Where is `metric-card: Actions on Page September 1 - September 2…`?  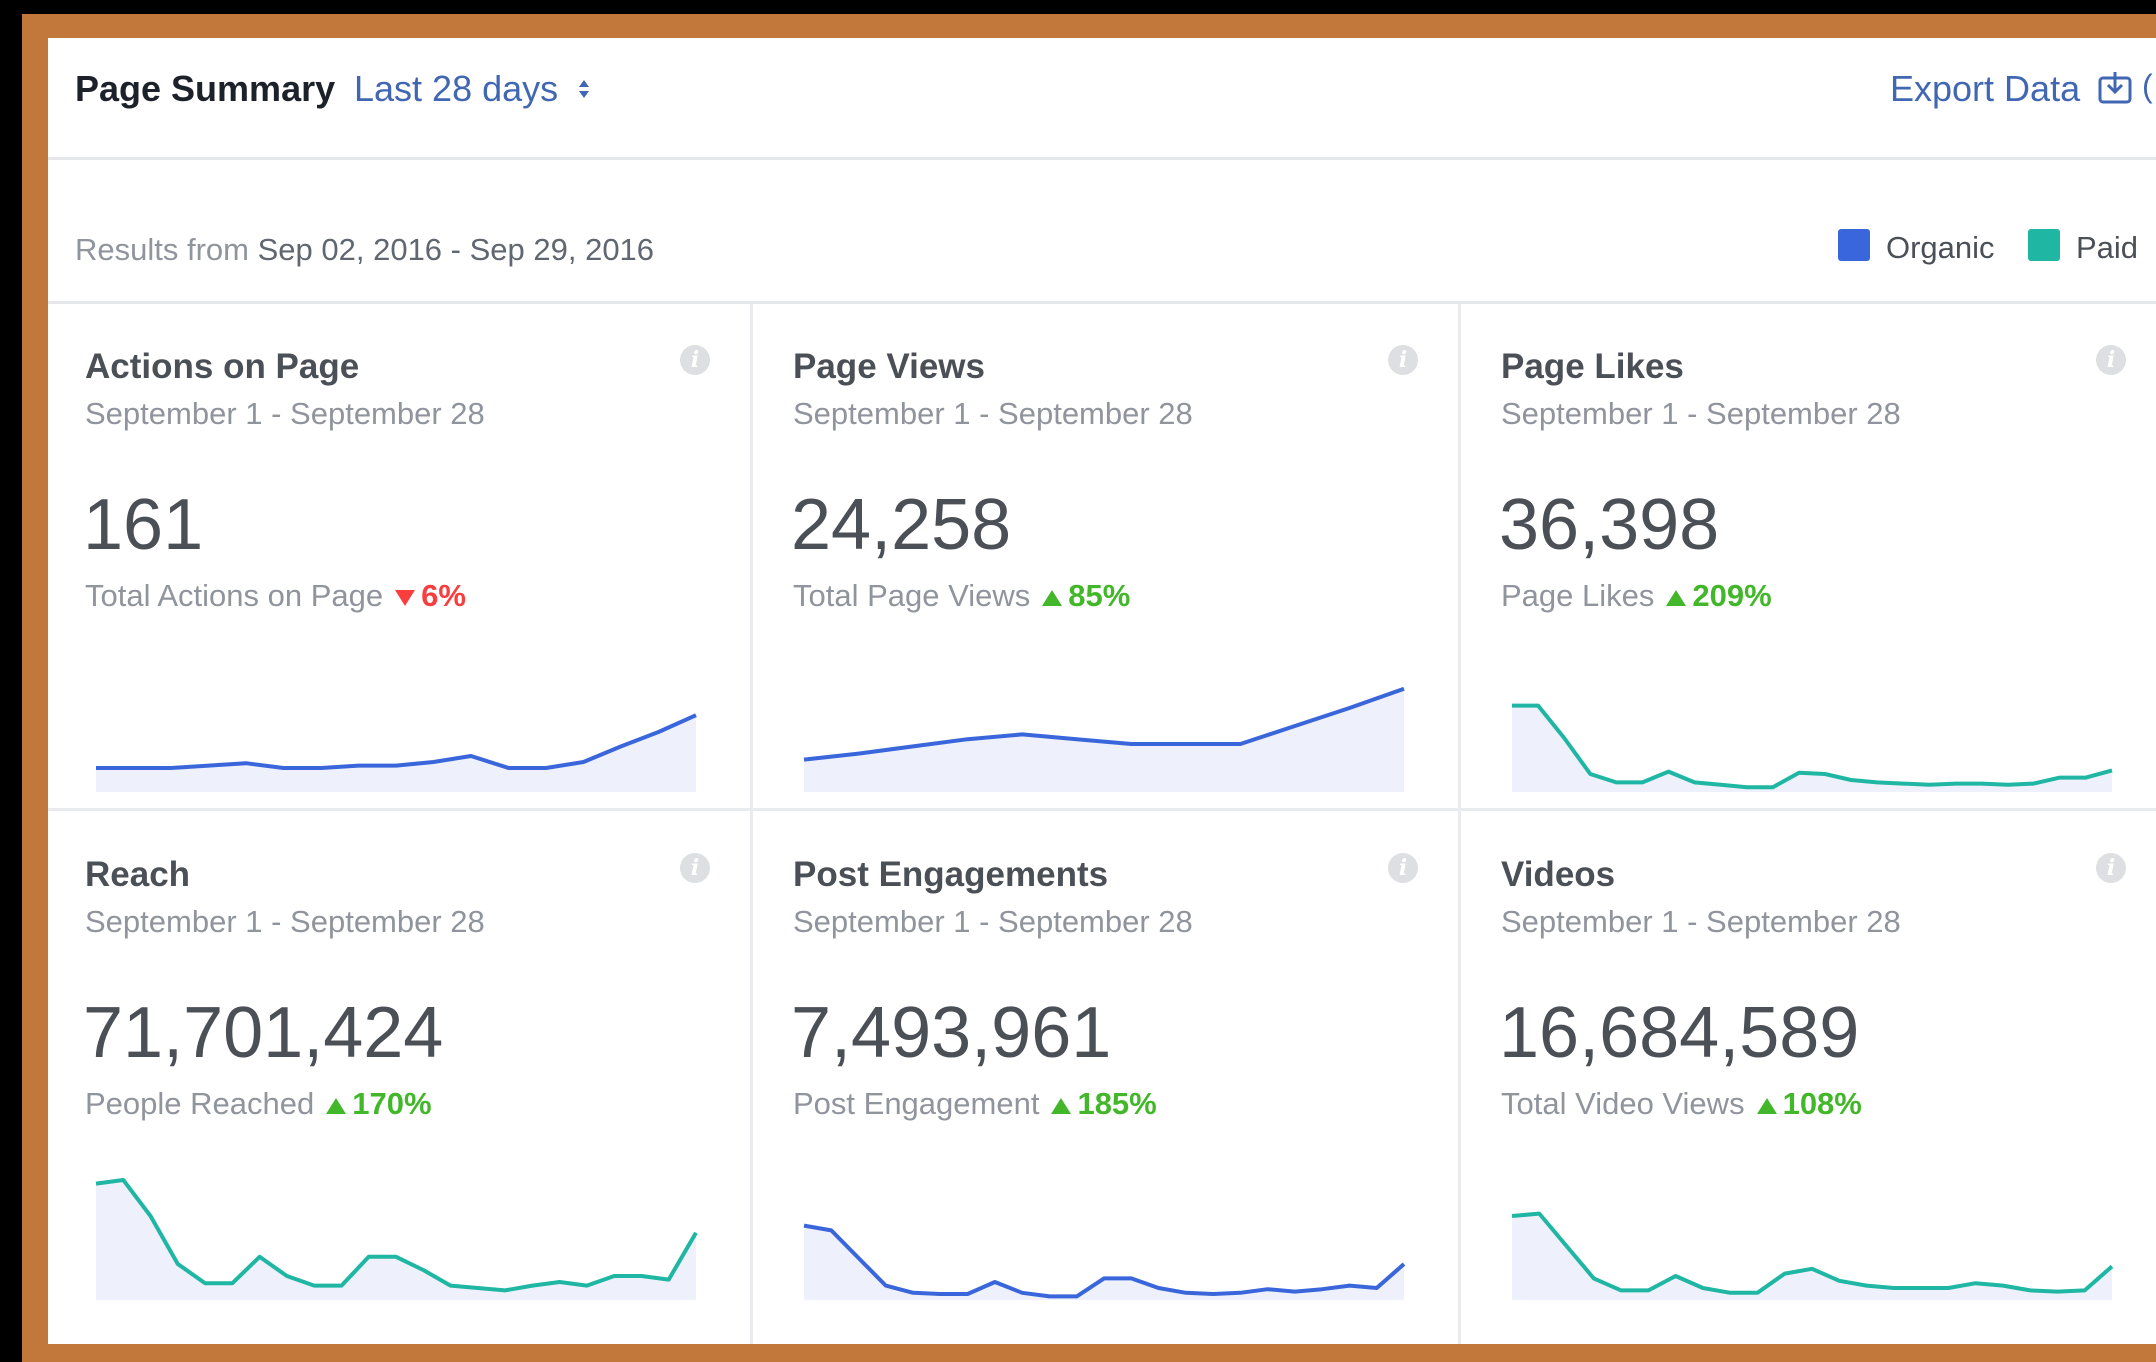 metric-card: Actions on Page September 1 - September 2… is located at coordinates (398, 574).